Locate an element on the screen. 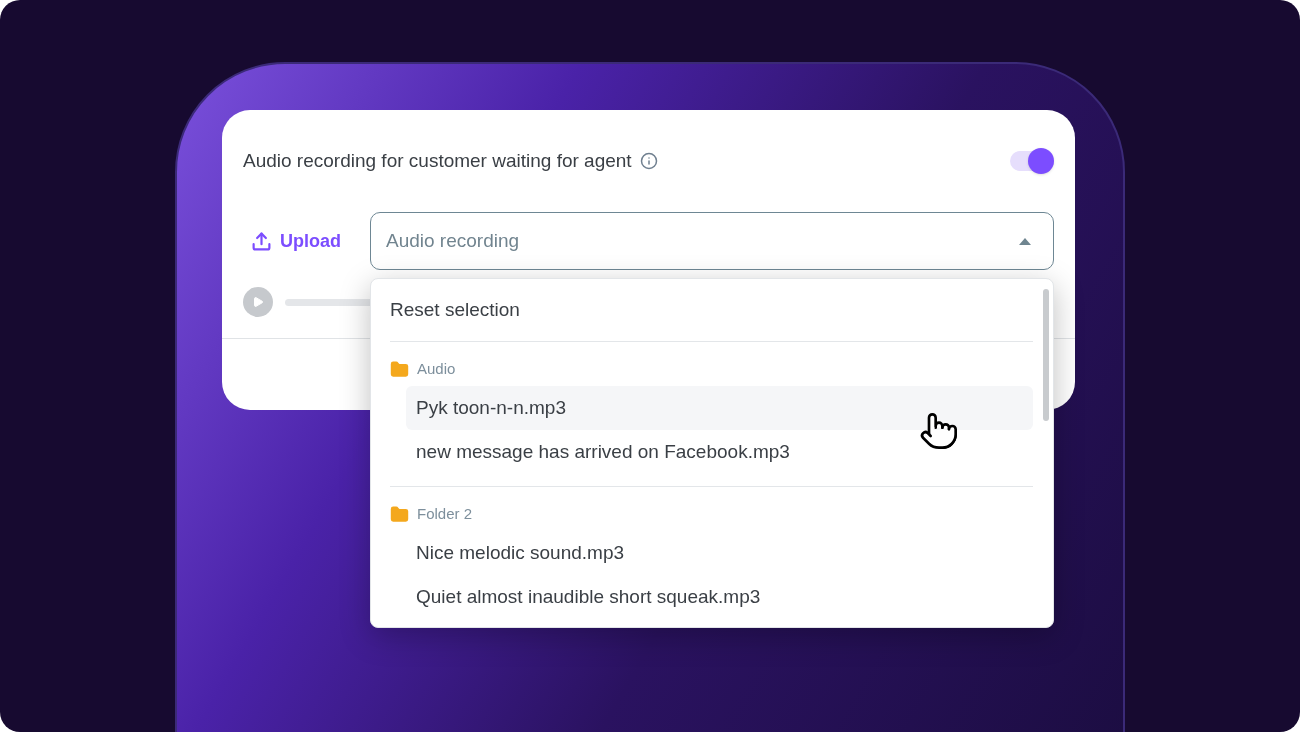 The image size is (1300, 732). folder-label: Folder 2 is located at coordinates (445, 513).